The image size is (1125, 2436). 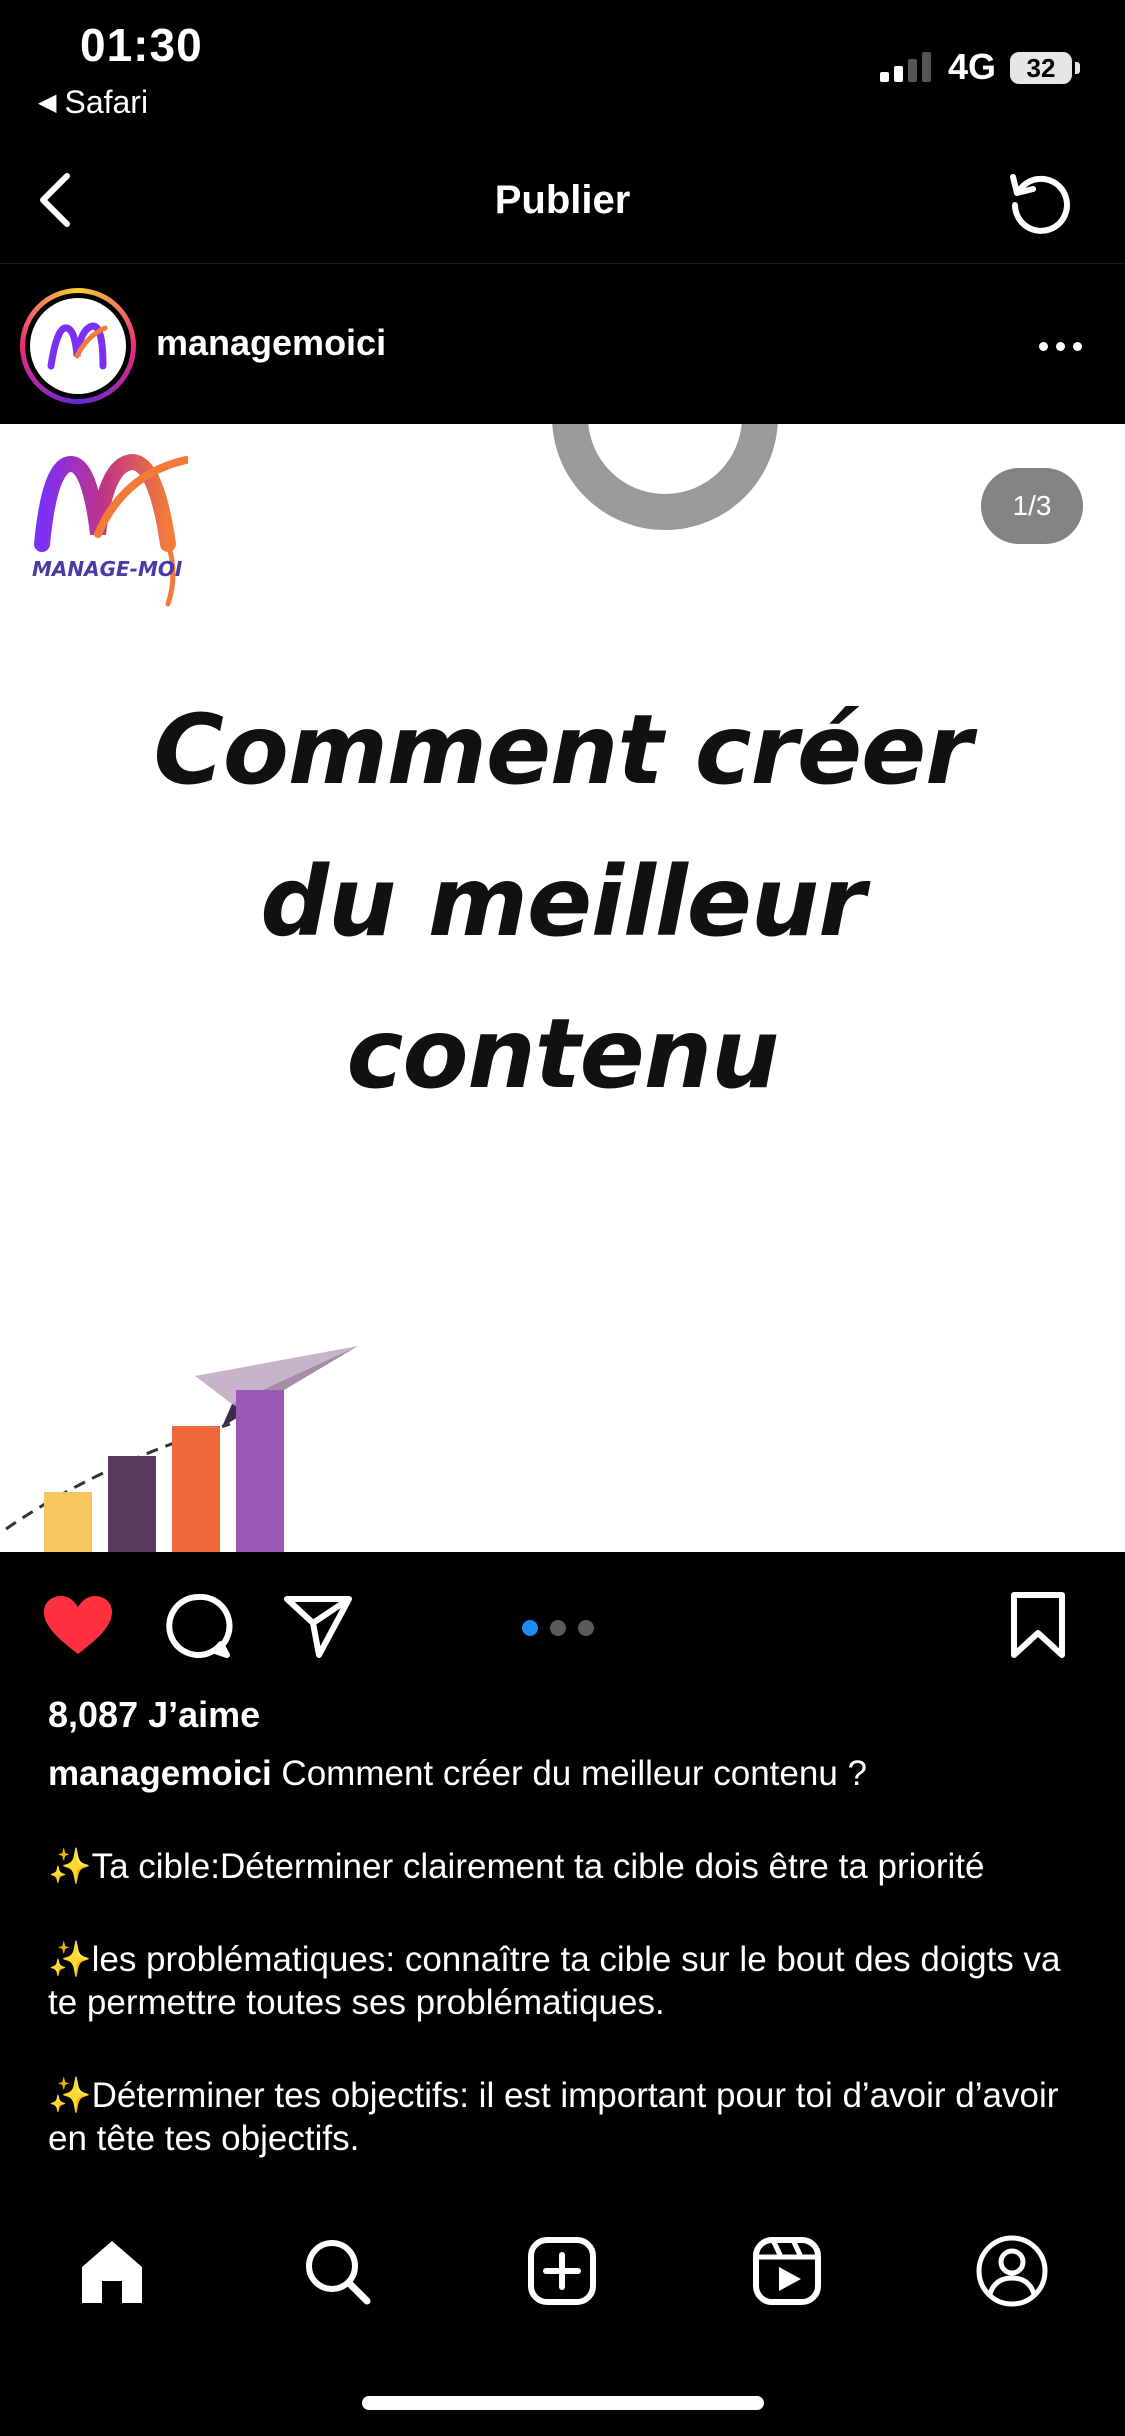 What do you see at coordinates (109, 531) in the screenshot?
I see `brand-logo: MANAGE-MOI` at bounding box center [109, 531].